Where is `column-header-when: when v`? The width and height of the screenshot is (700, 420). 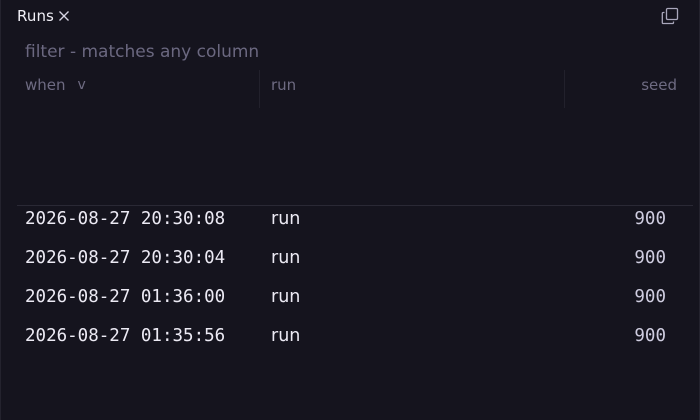 column-header-when: when v is located at coordinates (140, 85).